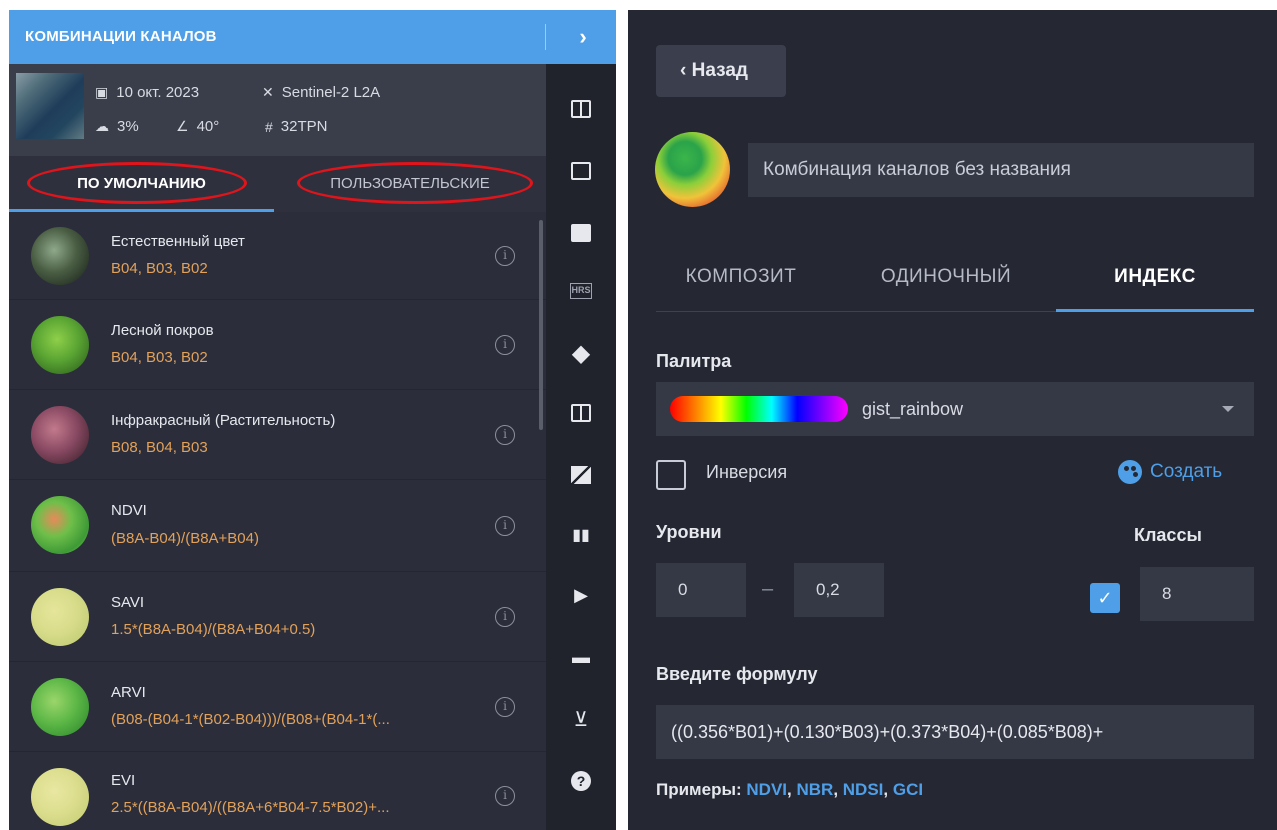  What do you see at coordinates (814, 789) in the screenshot?
I see `example-link-nbr: NBR` at bounding box center [814, 789].